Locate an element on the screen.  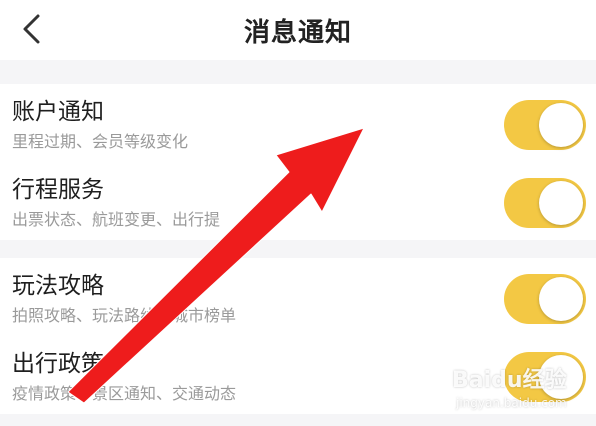
row-title: 账户通知 is located at coordinates (58, 112).